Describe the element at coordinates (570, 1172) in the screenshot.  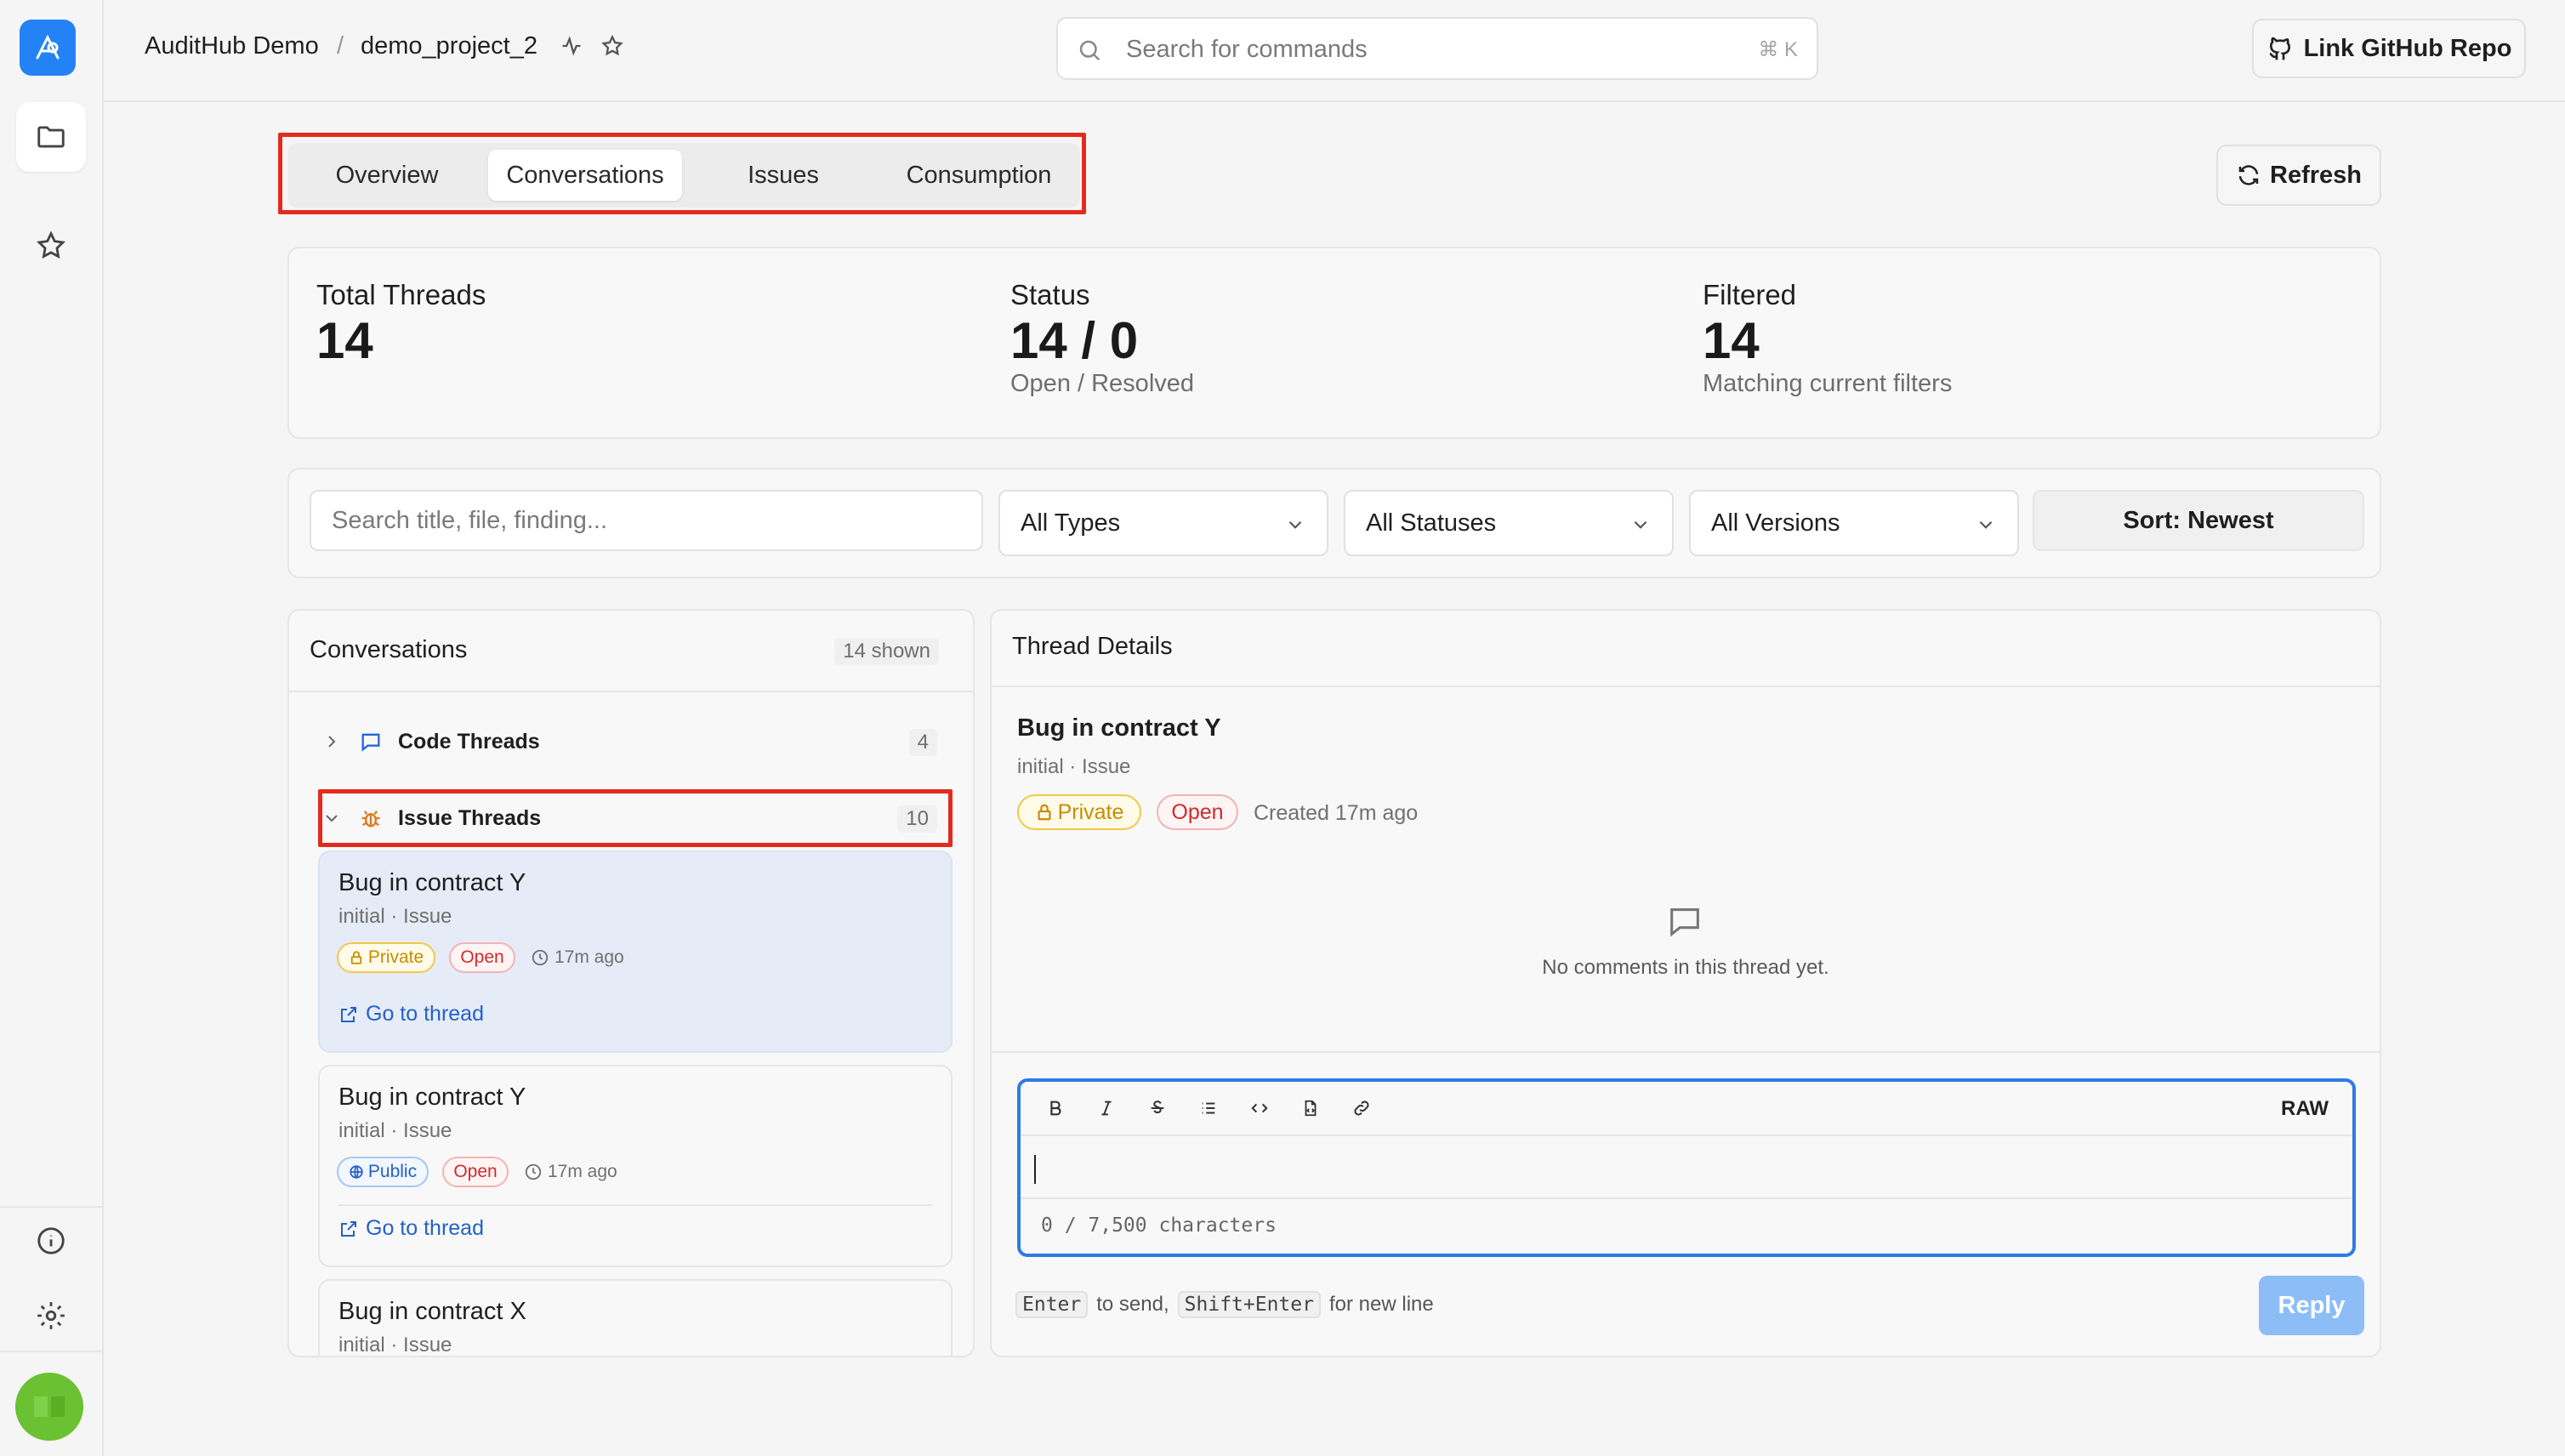
I see `thread-time: 17m ago` at that location.